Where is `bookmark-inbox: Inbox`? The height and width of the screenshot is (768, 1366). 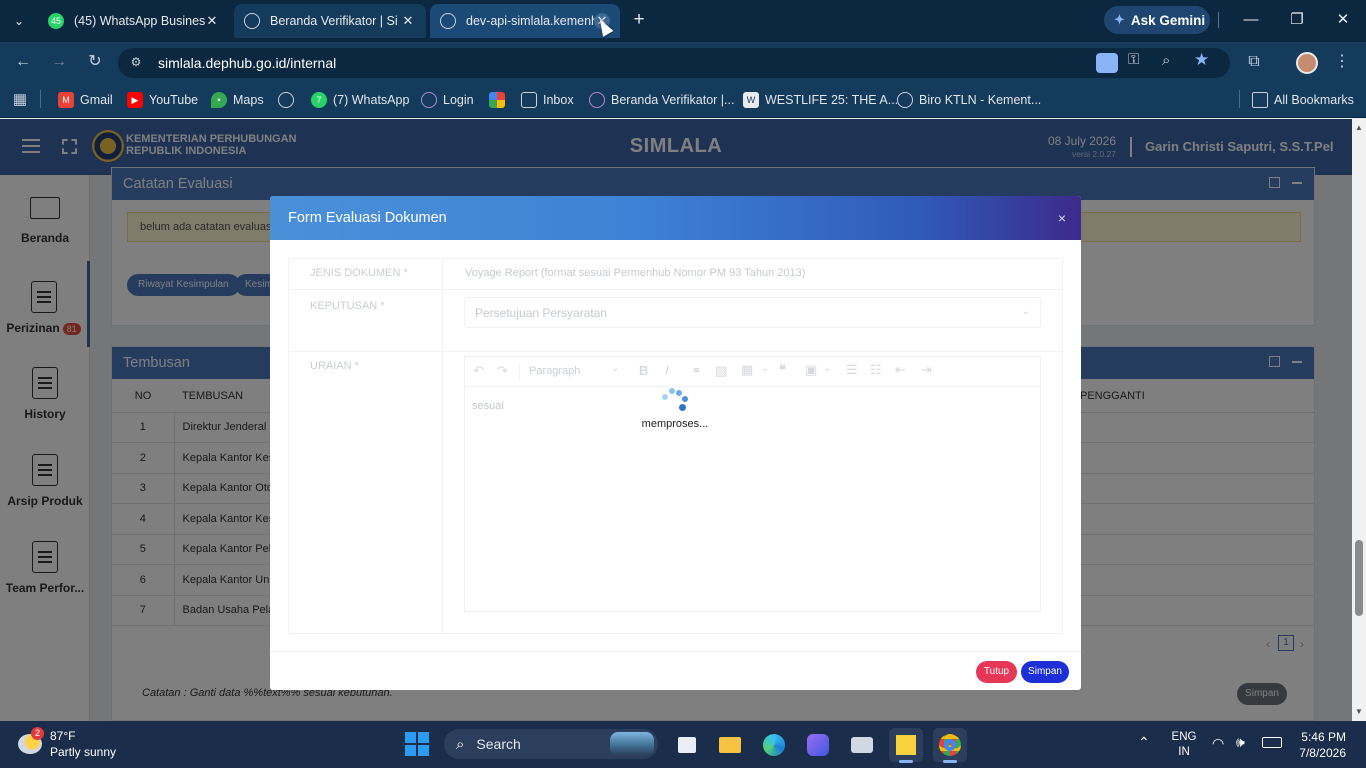
bookmark-inbox: Inbox is located at coordinates (547, 100).